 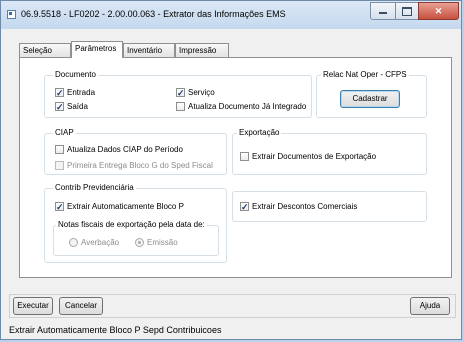 I want to click on ciap-legend: CIAP, so click(x=64, y=132).